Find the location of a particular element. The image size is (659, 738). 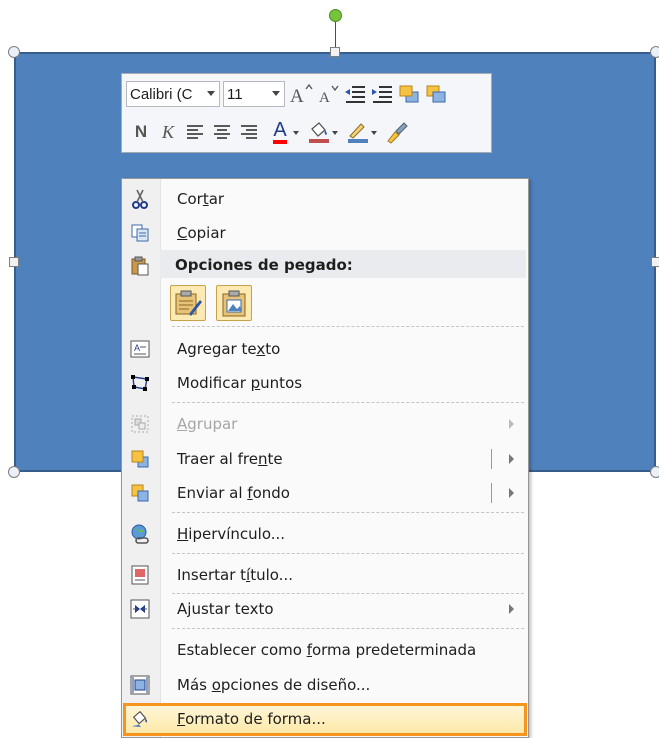

bold-icon: N is located at coordinates (141, 131).